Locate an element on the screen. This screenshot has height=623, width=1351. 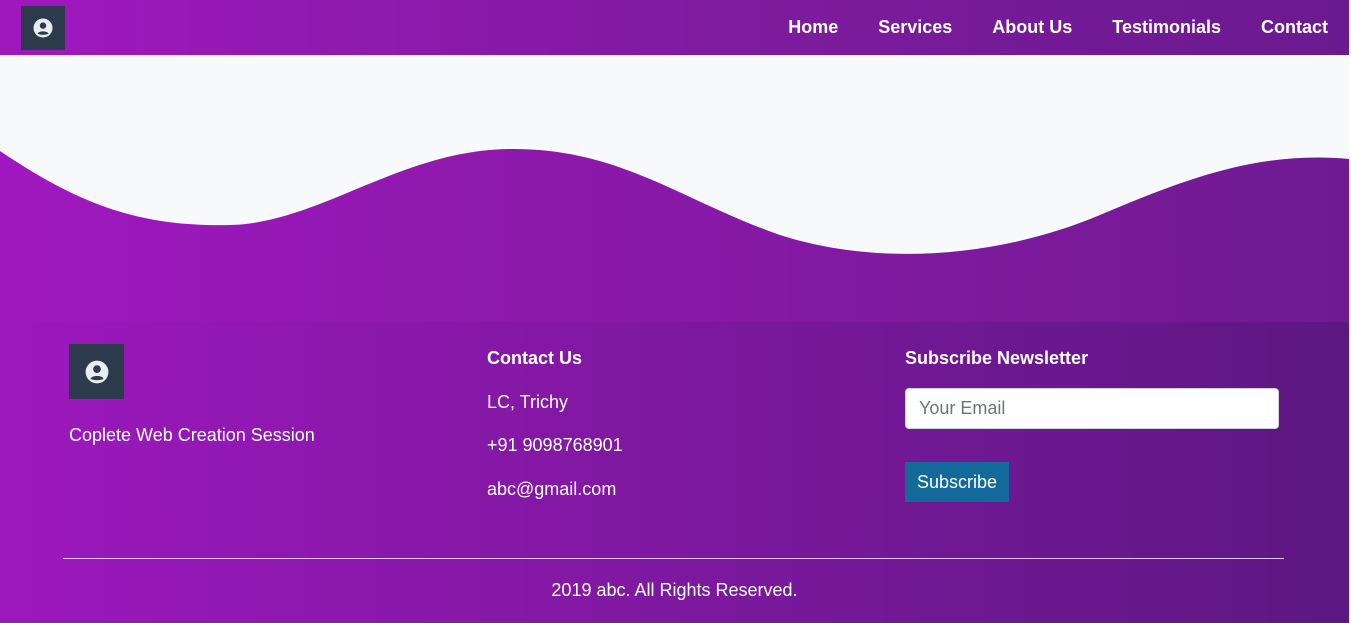
footer-tagline: Coplete Web Creation Session is located at coordinates (192, 435).